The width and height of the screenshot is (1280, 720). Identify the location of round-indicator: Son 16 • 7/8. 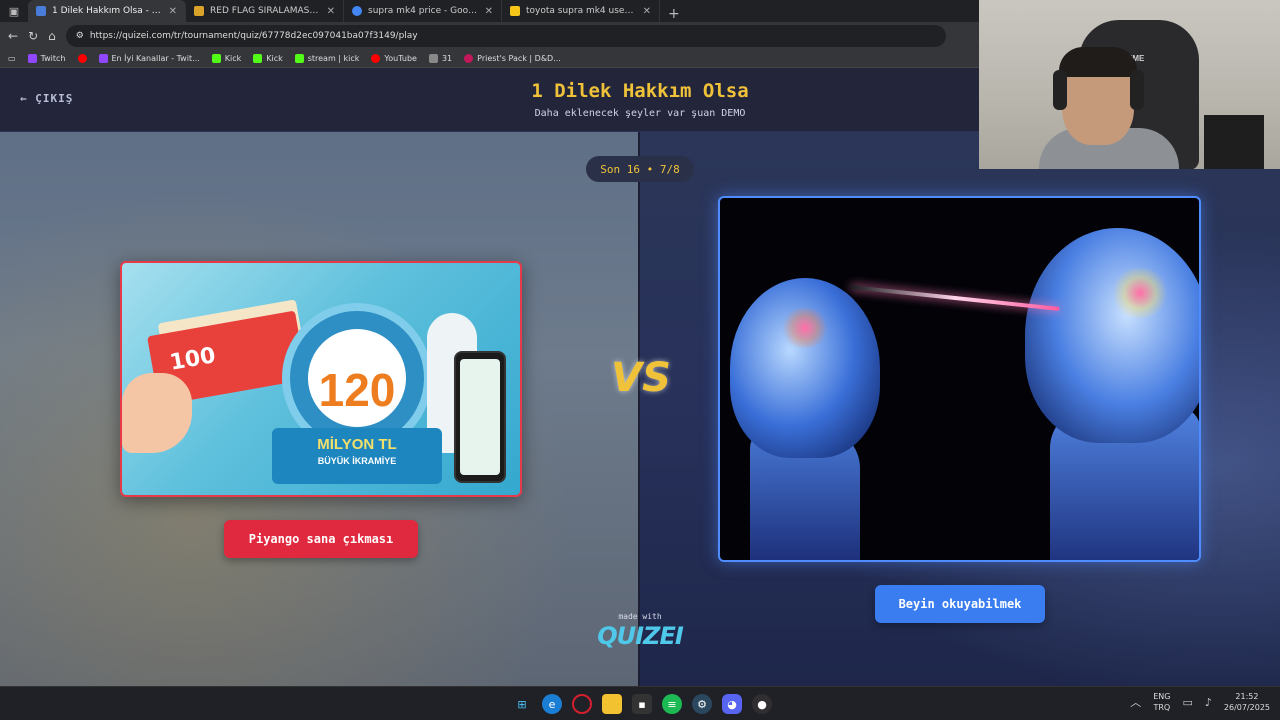
(640, 169).